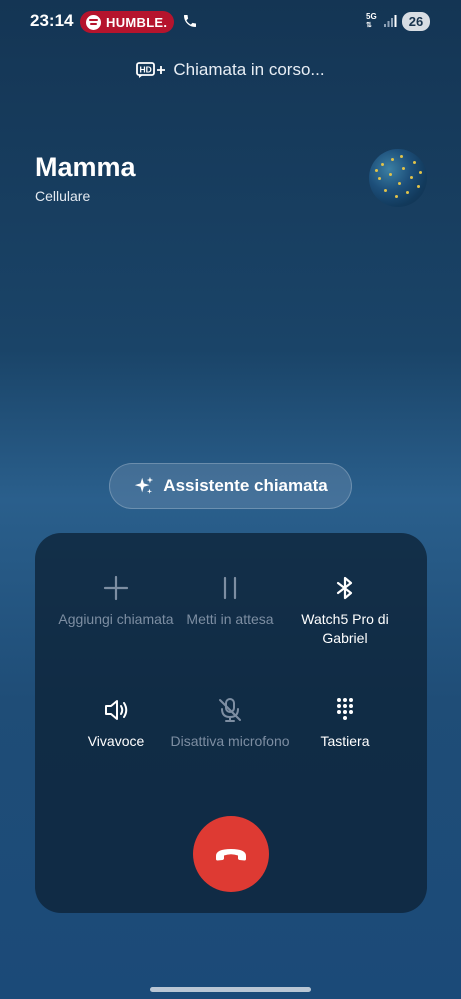 The image size is (461, 999). I want to click on spotify-icon, so click(93, 22).